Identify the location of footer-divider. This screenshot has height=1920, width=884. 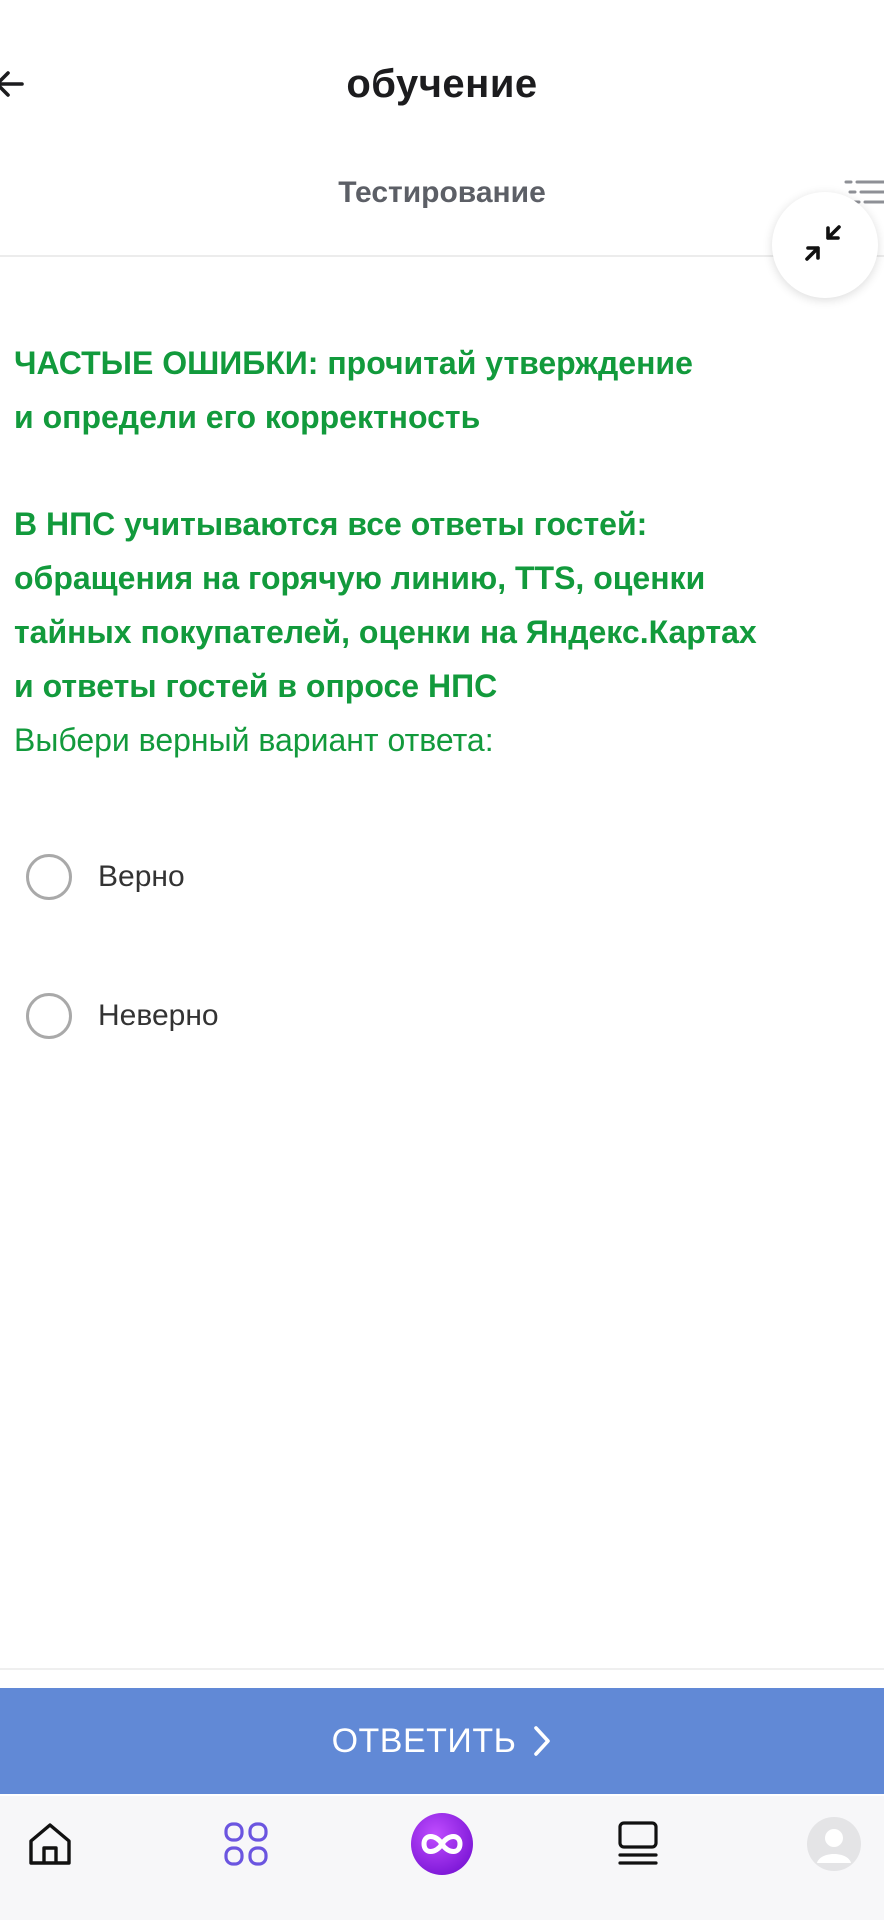
(442, 1669).